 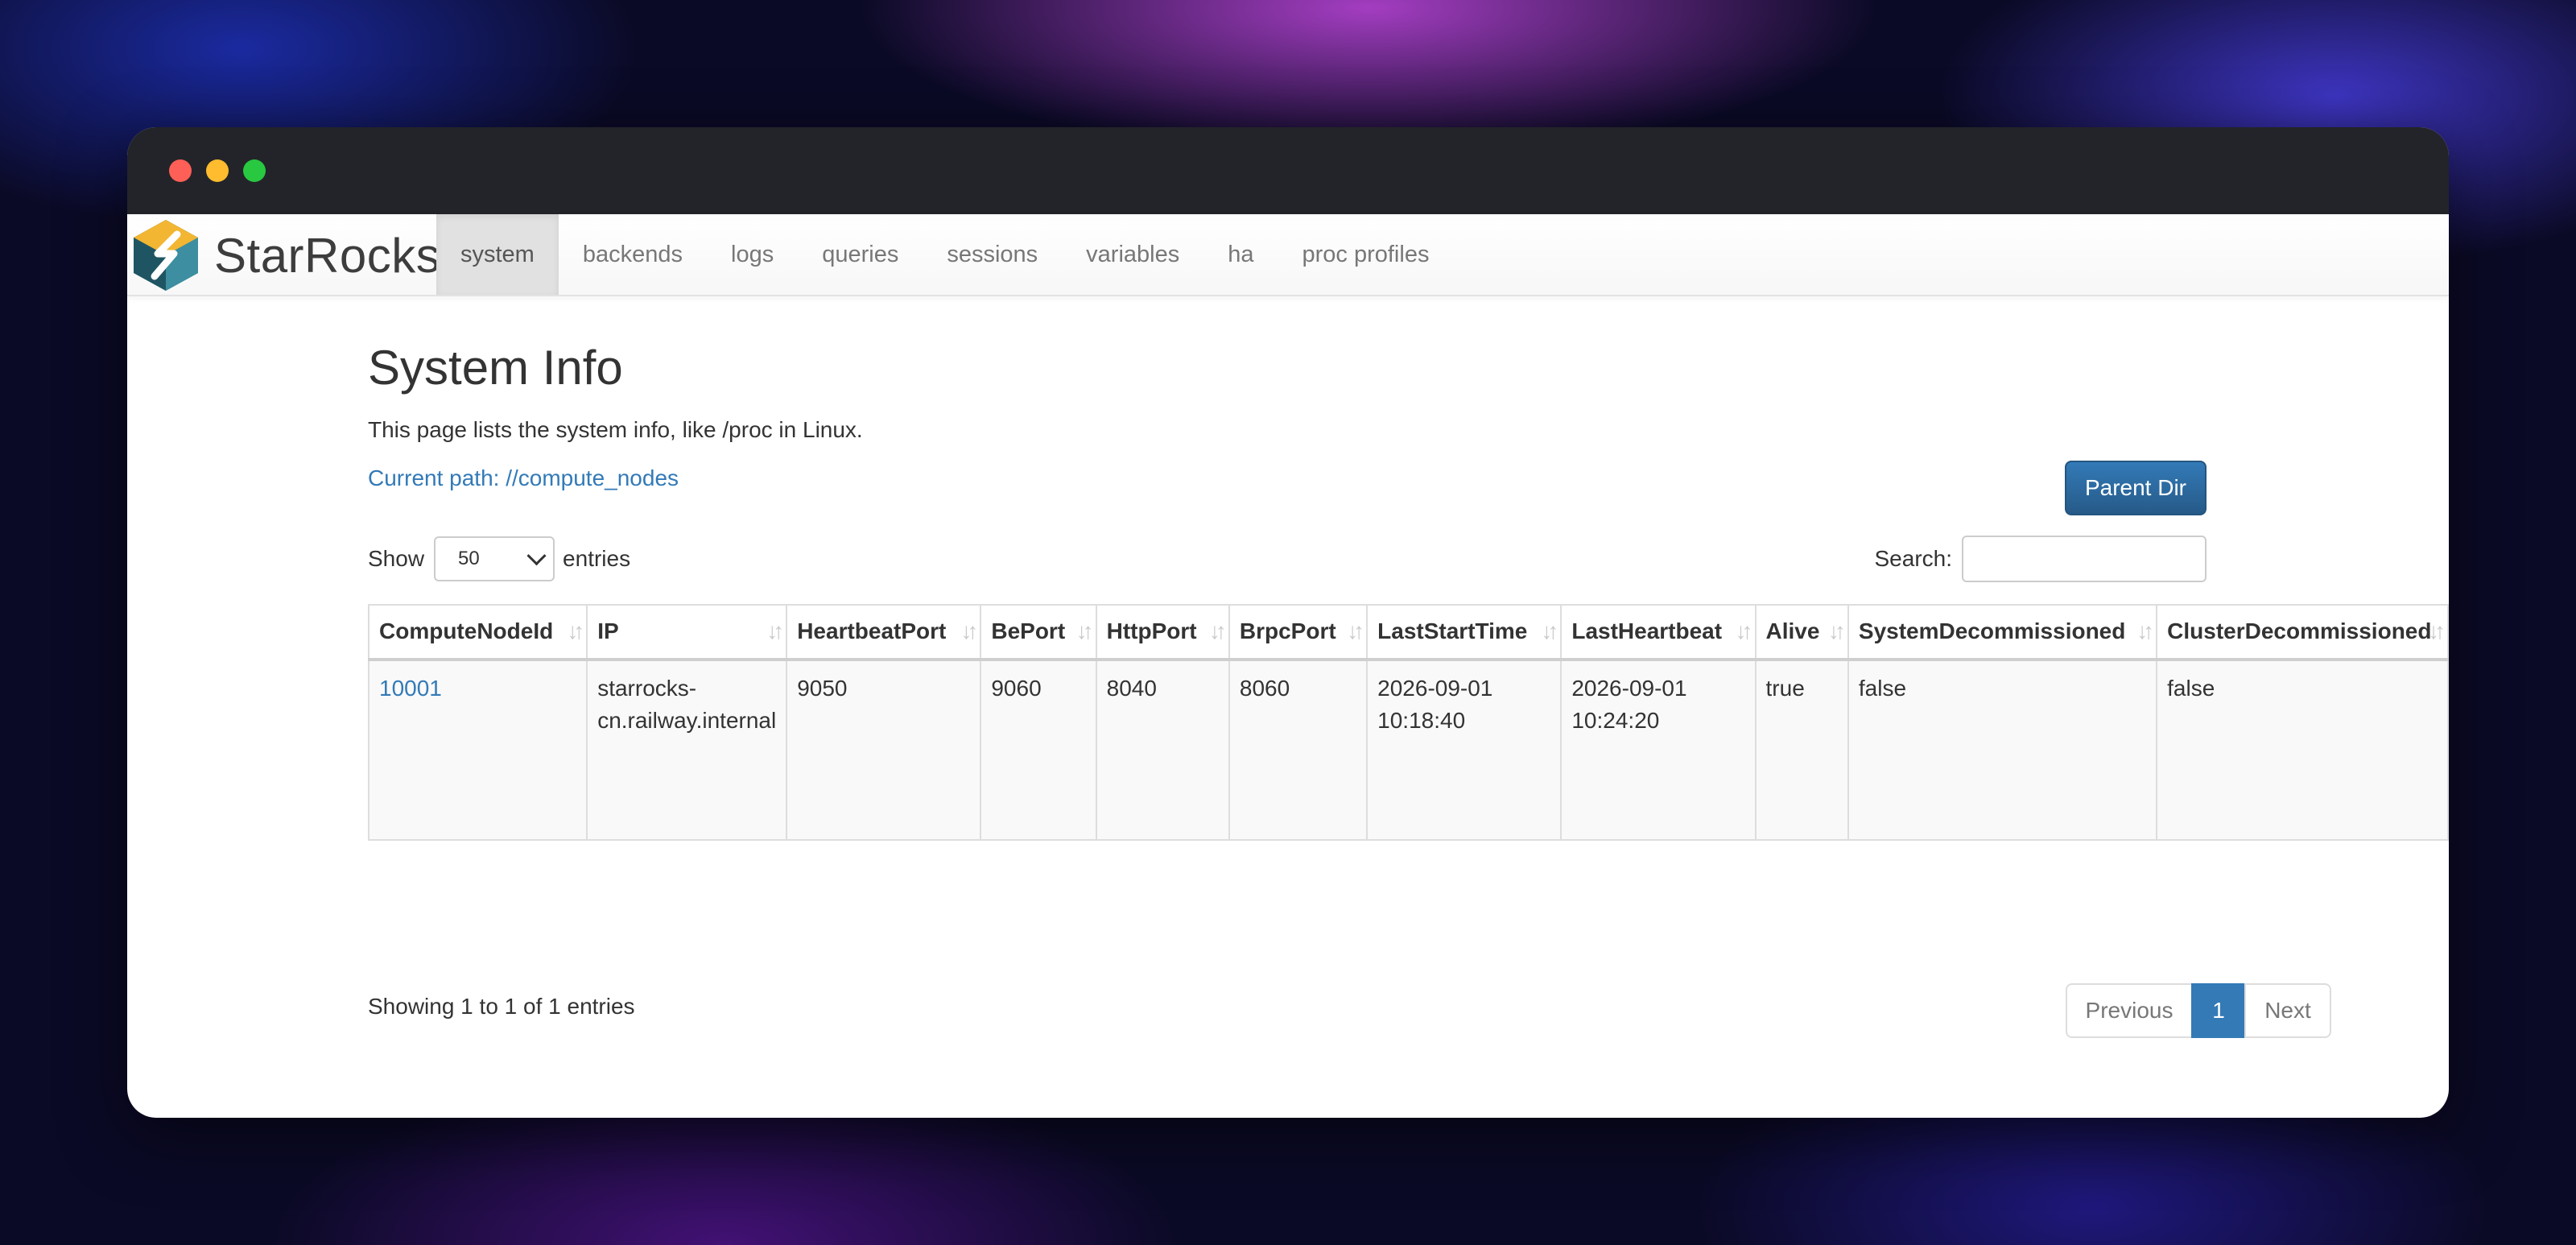 I want to click on table-cell: true, so click(x=1802, y=750).